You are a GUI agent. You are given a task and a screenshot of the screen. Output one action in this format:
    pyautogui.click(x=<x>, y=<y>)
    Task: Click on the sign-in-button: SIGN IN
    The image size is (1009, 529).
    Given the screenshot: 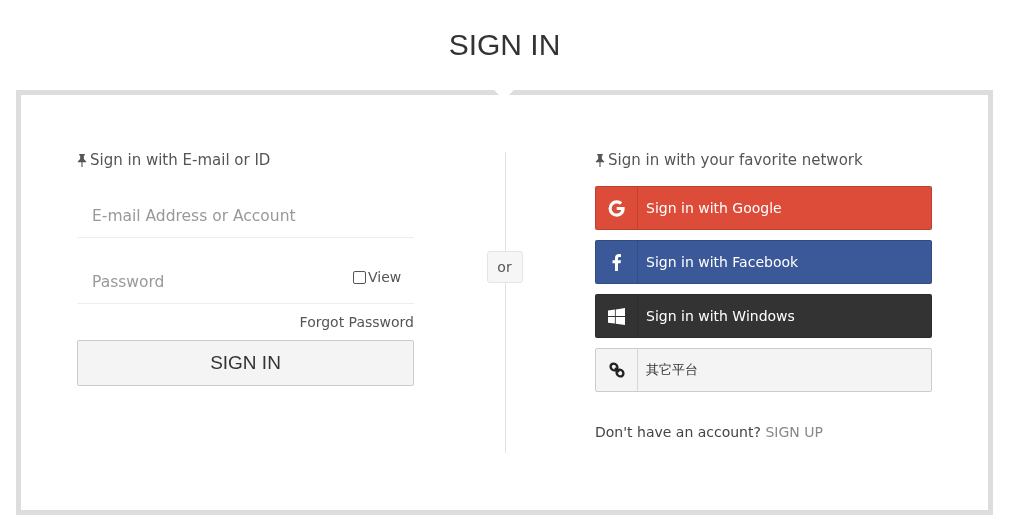 What is the action you would take?
    pyautogui.click(x=245, y=363)
    